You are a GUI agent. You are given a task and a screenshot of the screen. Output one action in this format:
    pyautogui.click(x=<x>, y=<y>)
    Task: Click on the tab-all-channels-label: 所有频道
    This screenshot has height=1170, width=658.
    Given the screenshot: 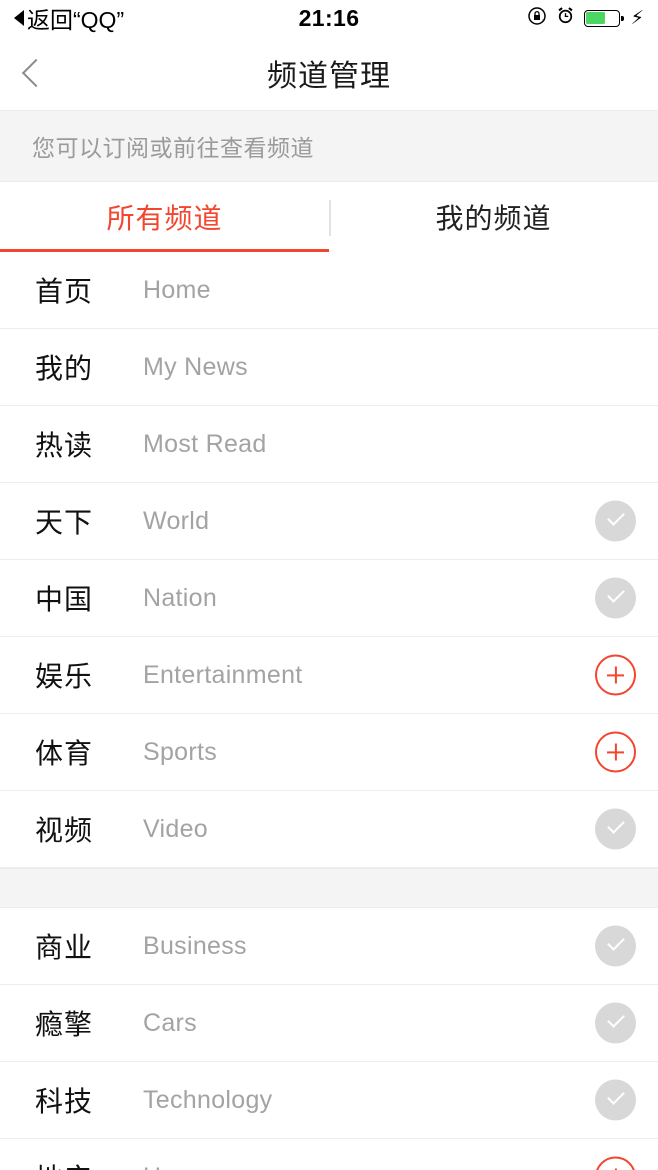 What is the action you would take?
    pyautogui.click(x=164, y=218)
    